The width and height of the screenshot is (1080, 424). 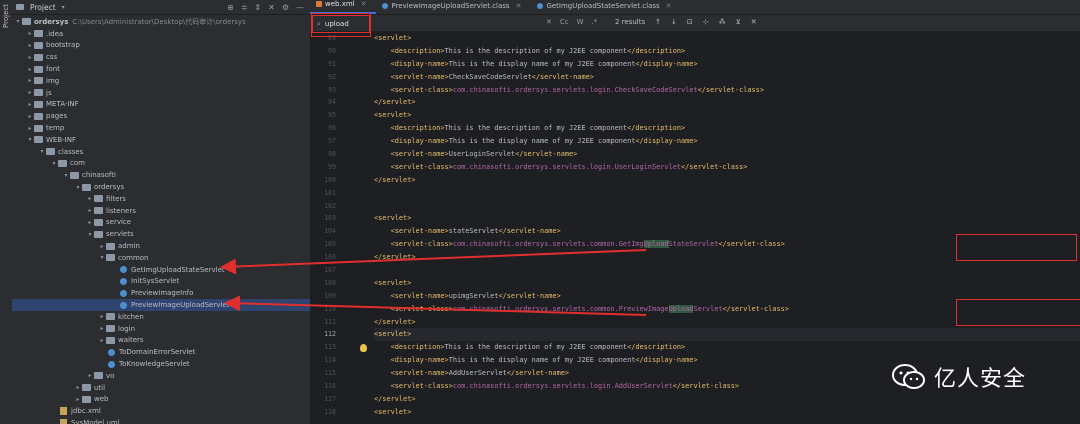 What do you see at coordinates (161, 270) in the screenshot?
I see `tree-item: GetImgUploadStateServlet` at bounding box center [161, 270].